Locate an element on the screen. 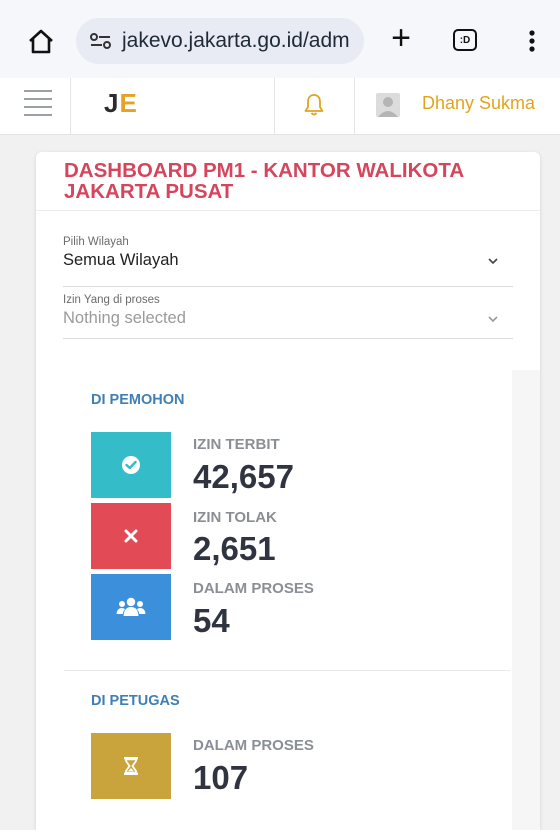  home-icon is located at coordinates (41, 41).